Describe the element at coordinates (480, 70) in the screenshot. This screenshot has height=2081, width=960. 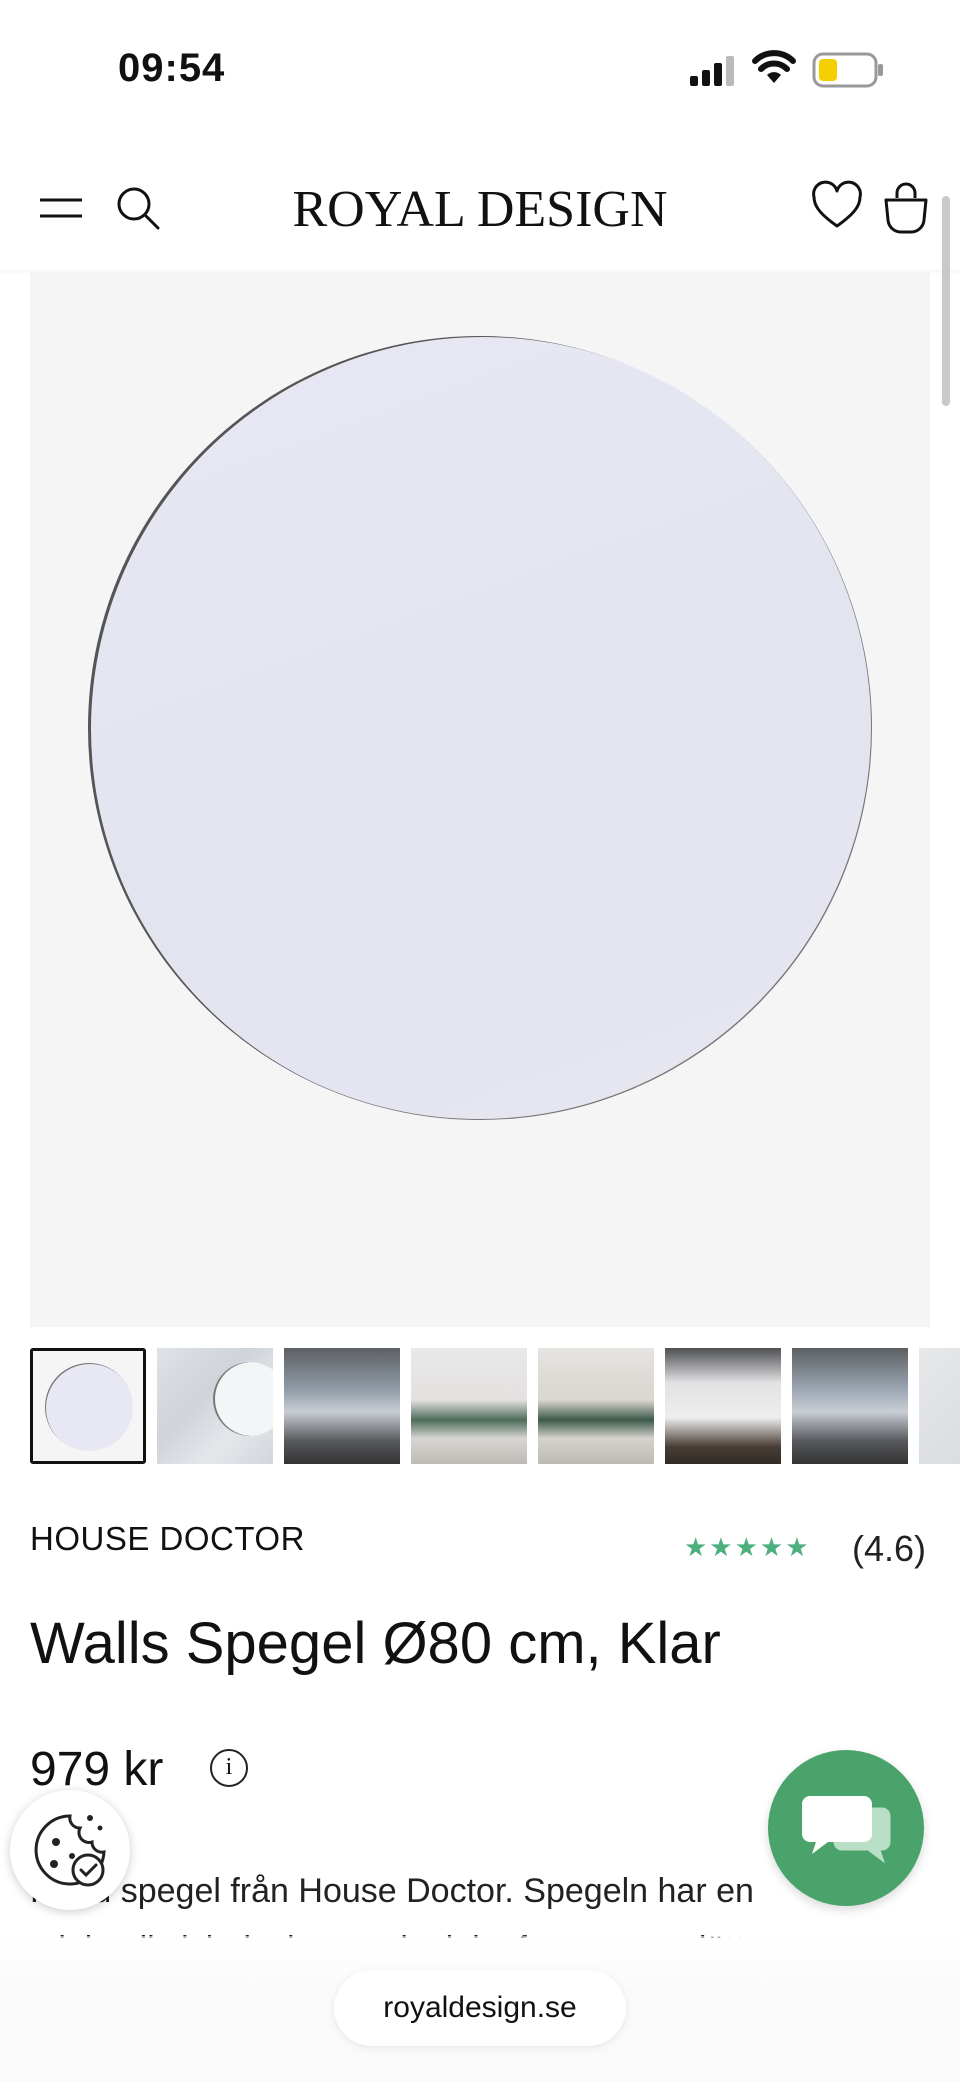
I see `status-bar: 09:54` at that location.